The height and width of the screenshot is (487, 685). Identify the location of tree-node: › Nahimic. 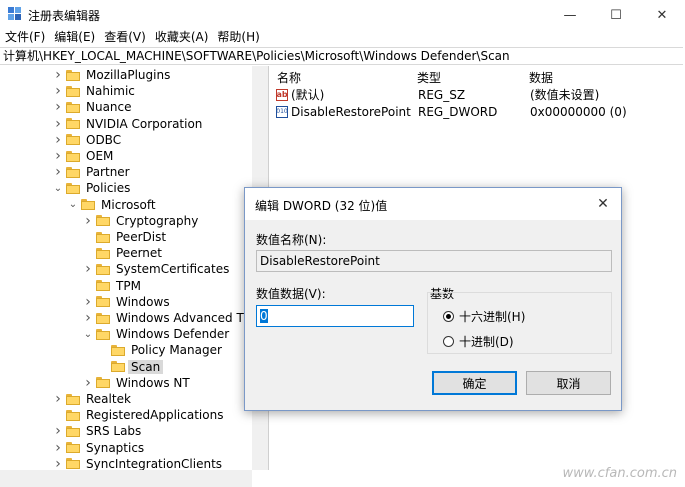
(93, 91).